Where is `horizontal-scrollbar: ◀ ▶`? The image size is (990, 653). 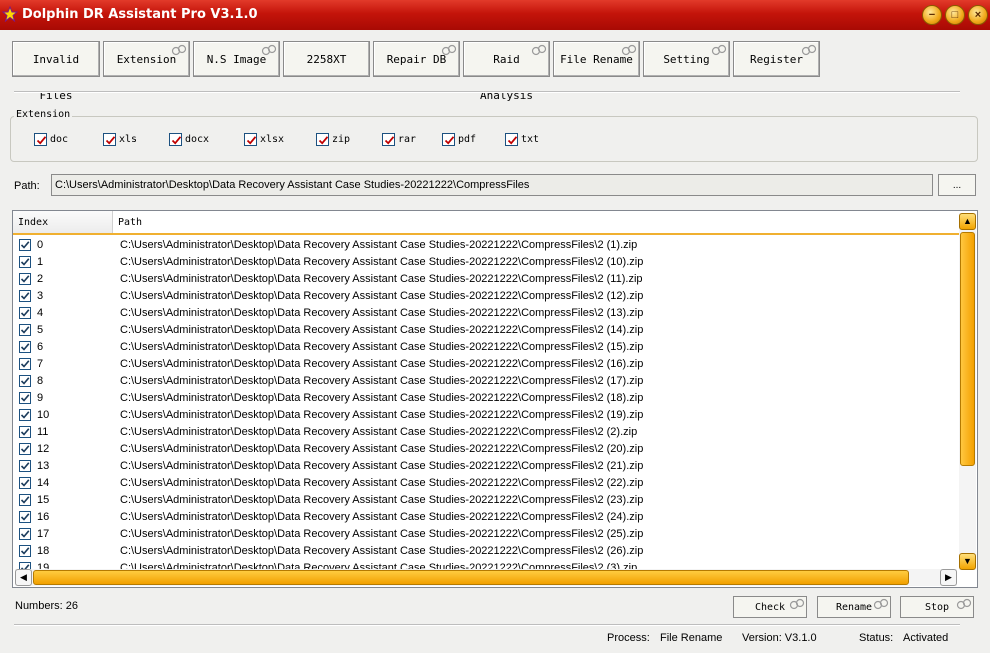 horizontal-scrollbar: ◀ ▶ is located at coordinates (486, 577).